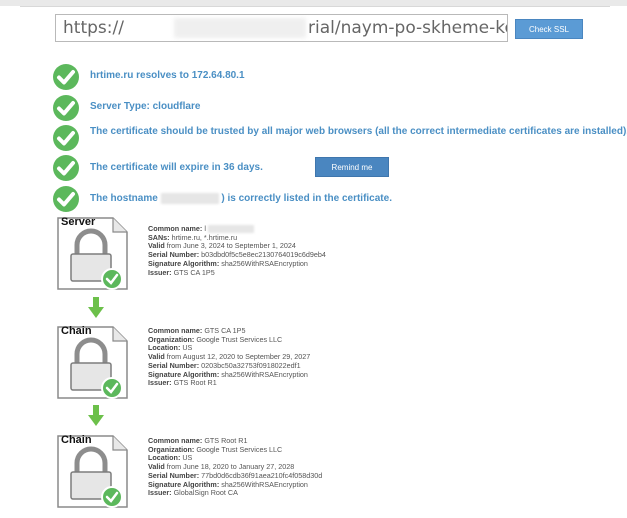 This screenshot has height=518, width=627. What do you see at coordinates (76, 440) in the screenshot?
I see `chain-label-root: Chain` at bounding box center [76, 440].